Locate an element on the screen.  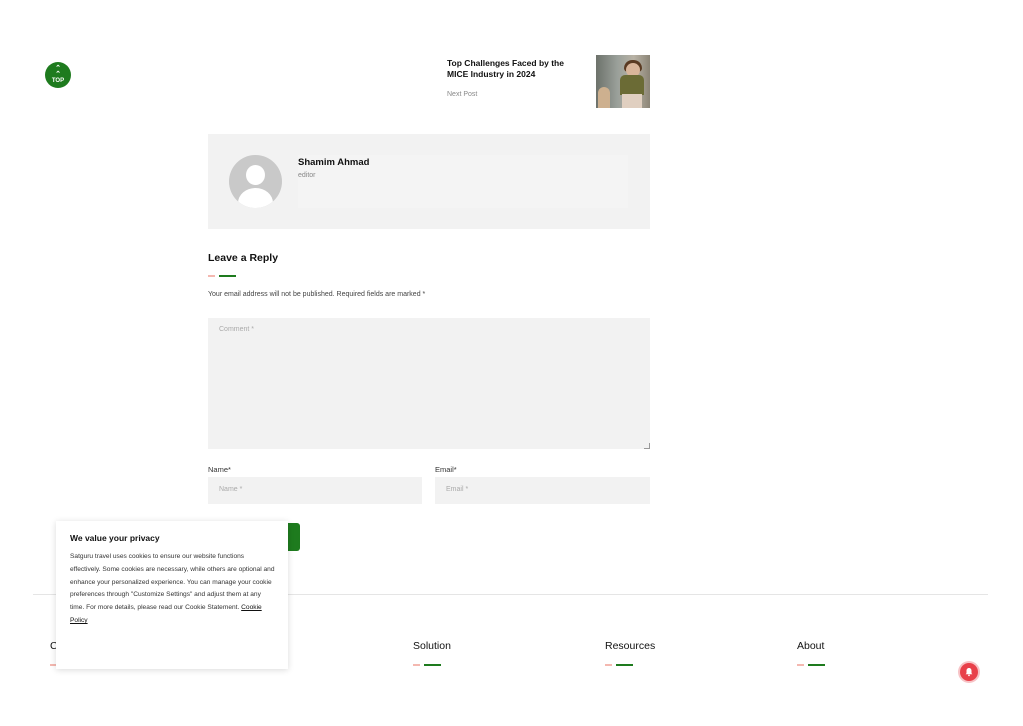
back-to-top-button: ⌃ ⌃ TOP is located at coordinates (58, 75).